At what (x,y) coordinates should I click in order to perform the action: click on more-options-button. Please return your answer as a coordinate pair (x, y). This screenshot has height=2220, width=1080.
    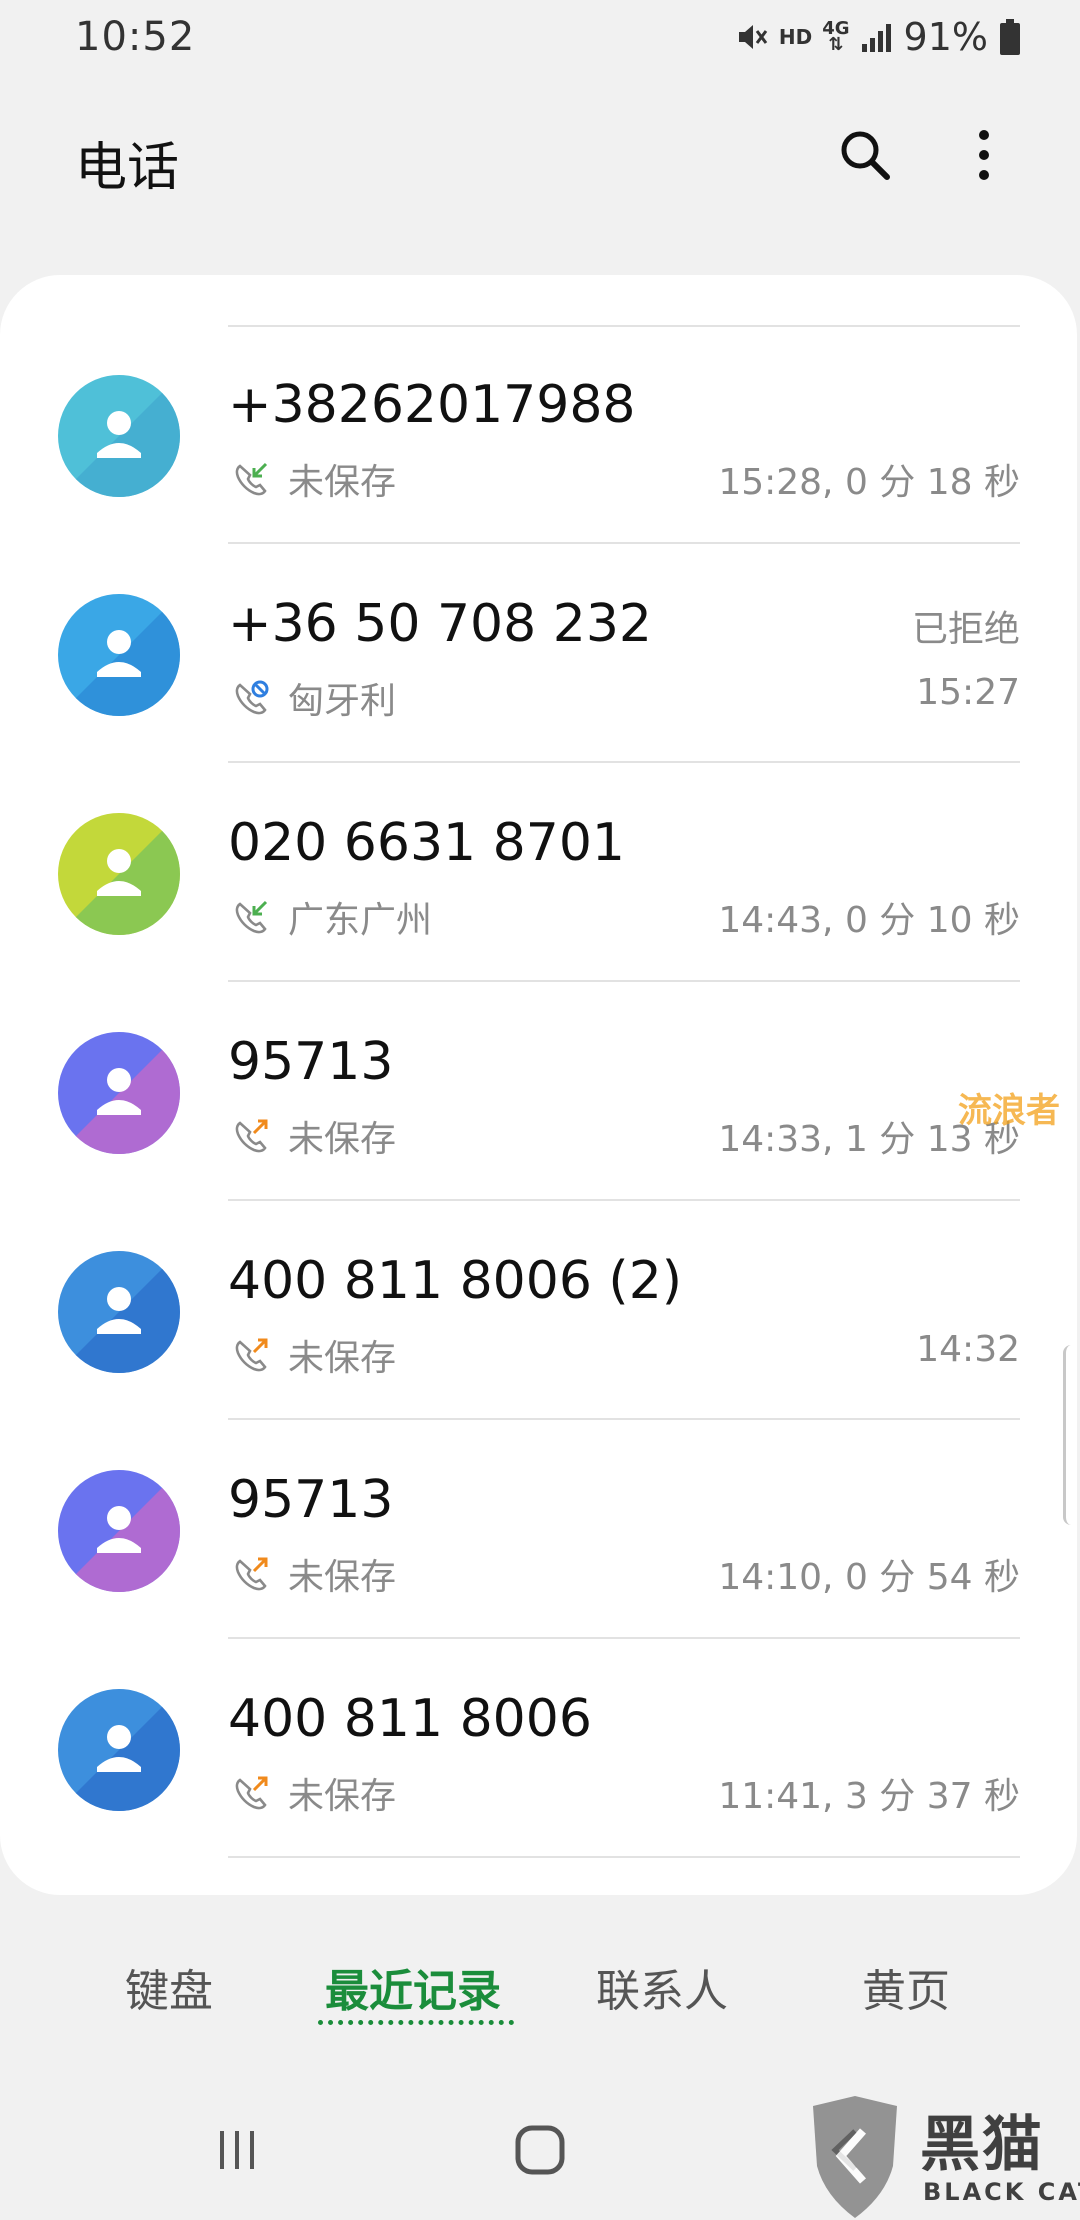
    Looking at the image, I should click on (984, 155).